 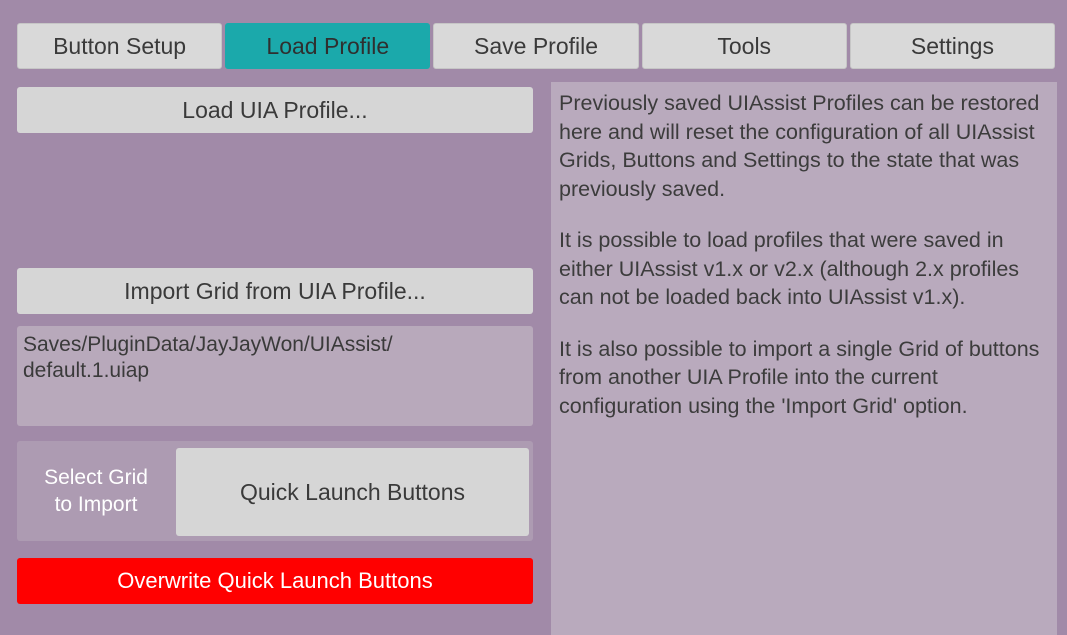 What do you see at coordinates (328, 46) in the screenshot?
I see `tab-load-profile: Load Profile` at bounding box center [328, 46].